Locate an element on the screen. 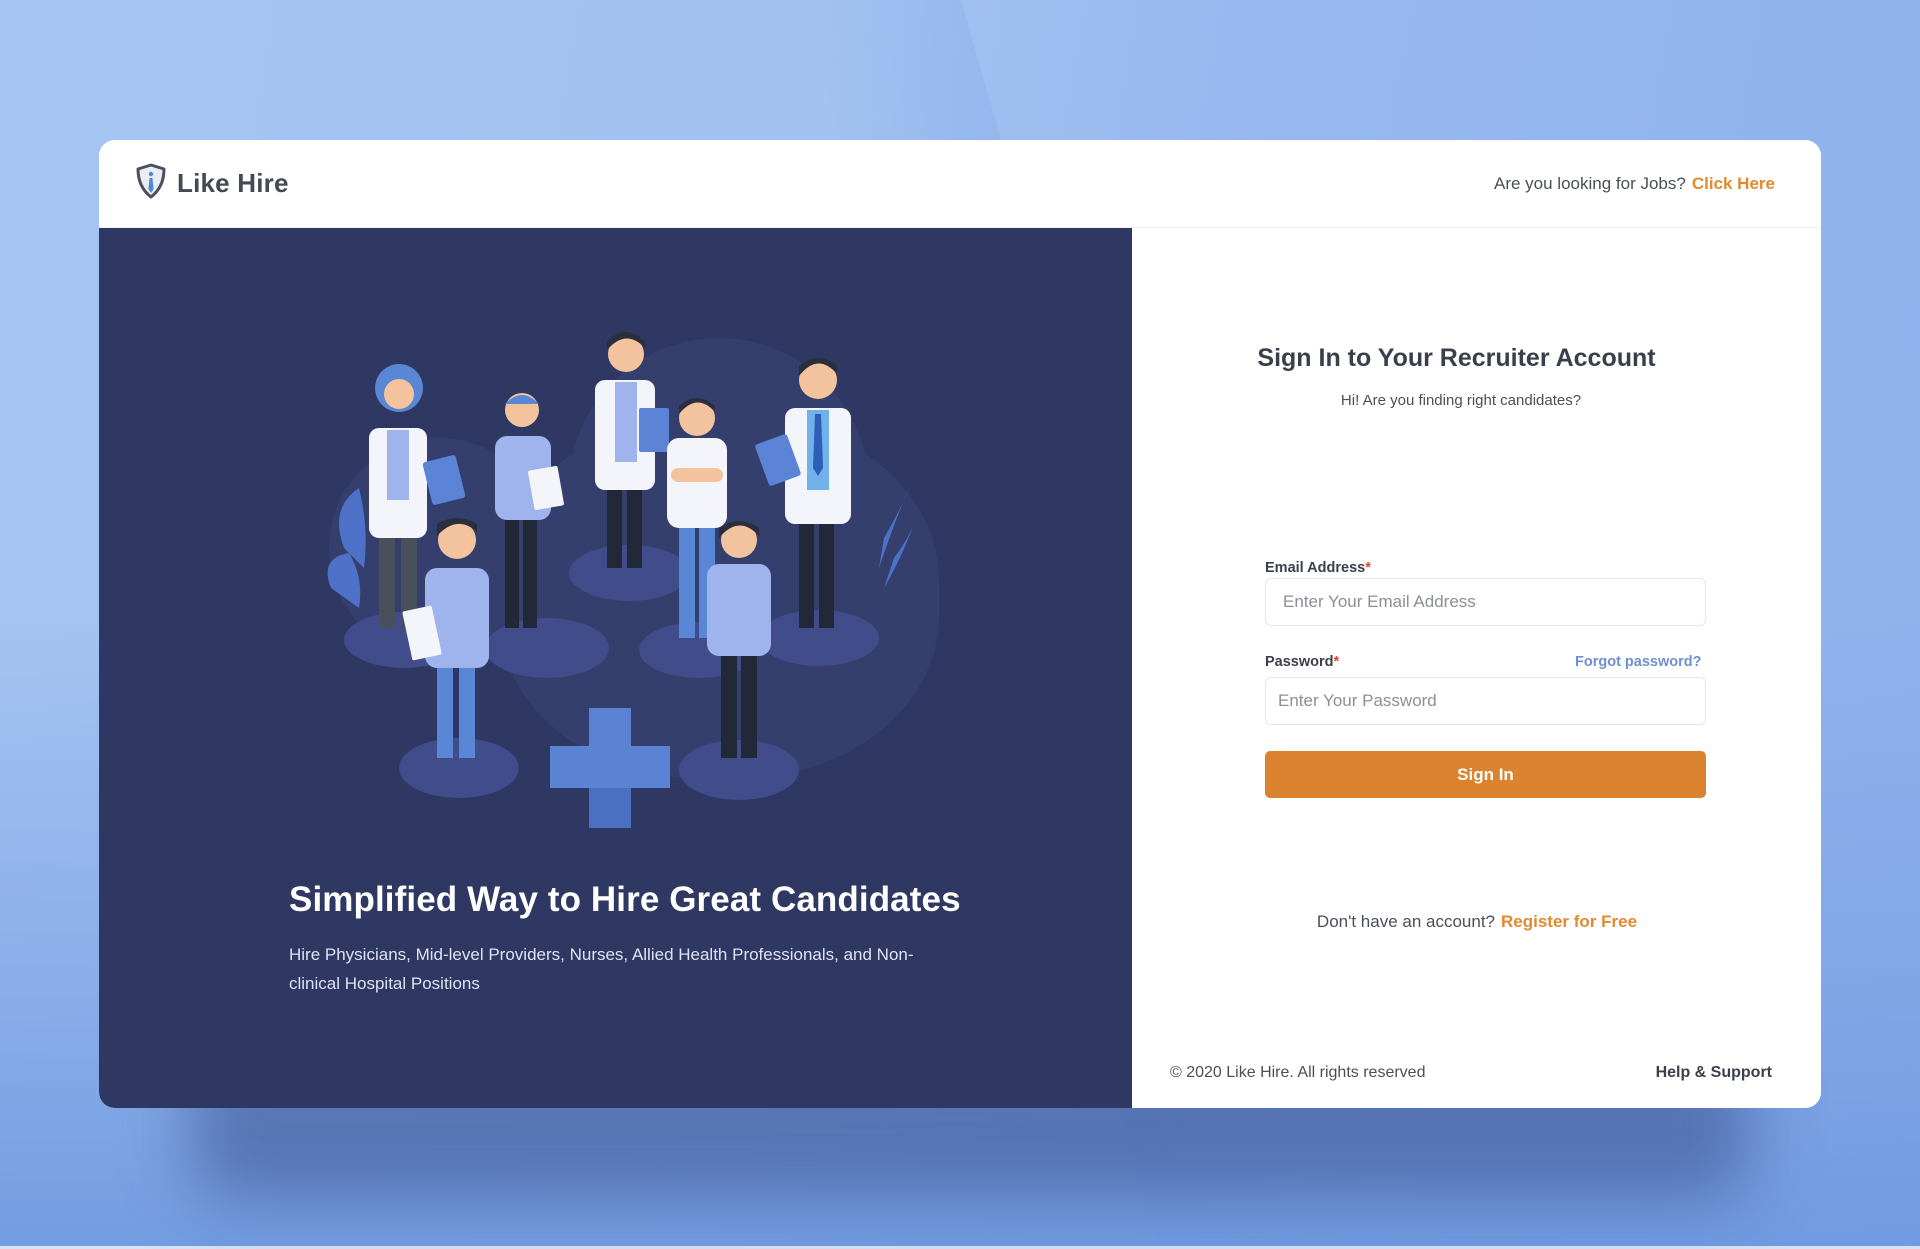 This screenshot has width=1920, height=1249. help-support-link: Help & Support is located at coordinates (1714, 1073).